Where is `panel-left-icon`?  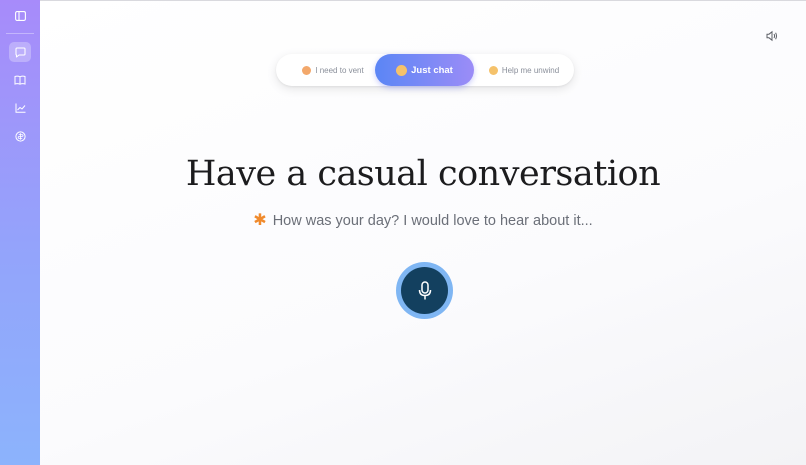
panel-left-icon is located at coordinates (20, 16).